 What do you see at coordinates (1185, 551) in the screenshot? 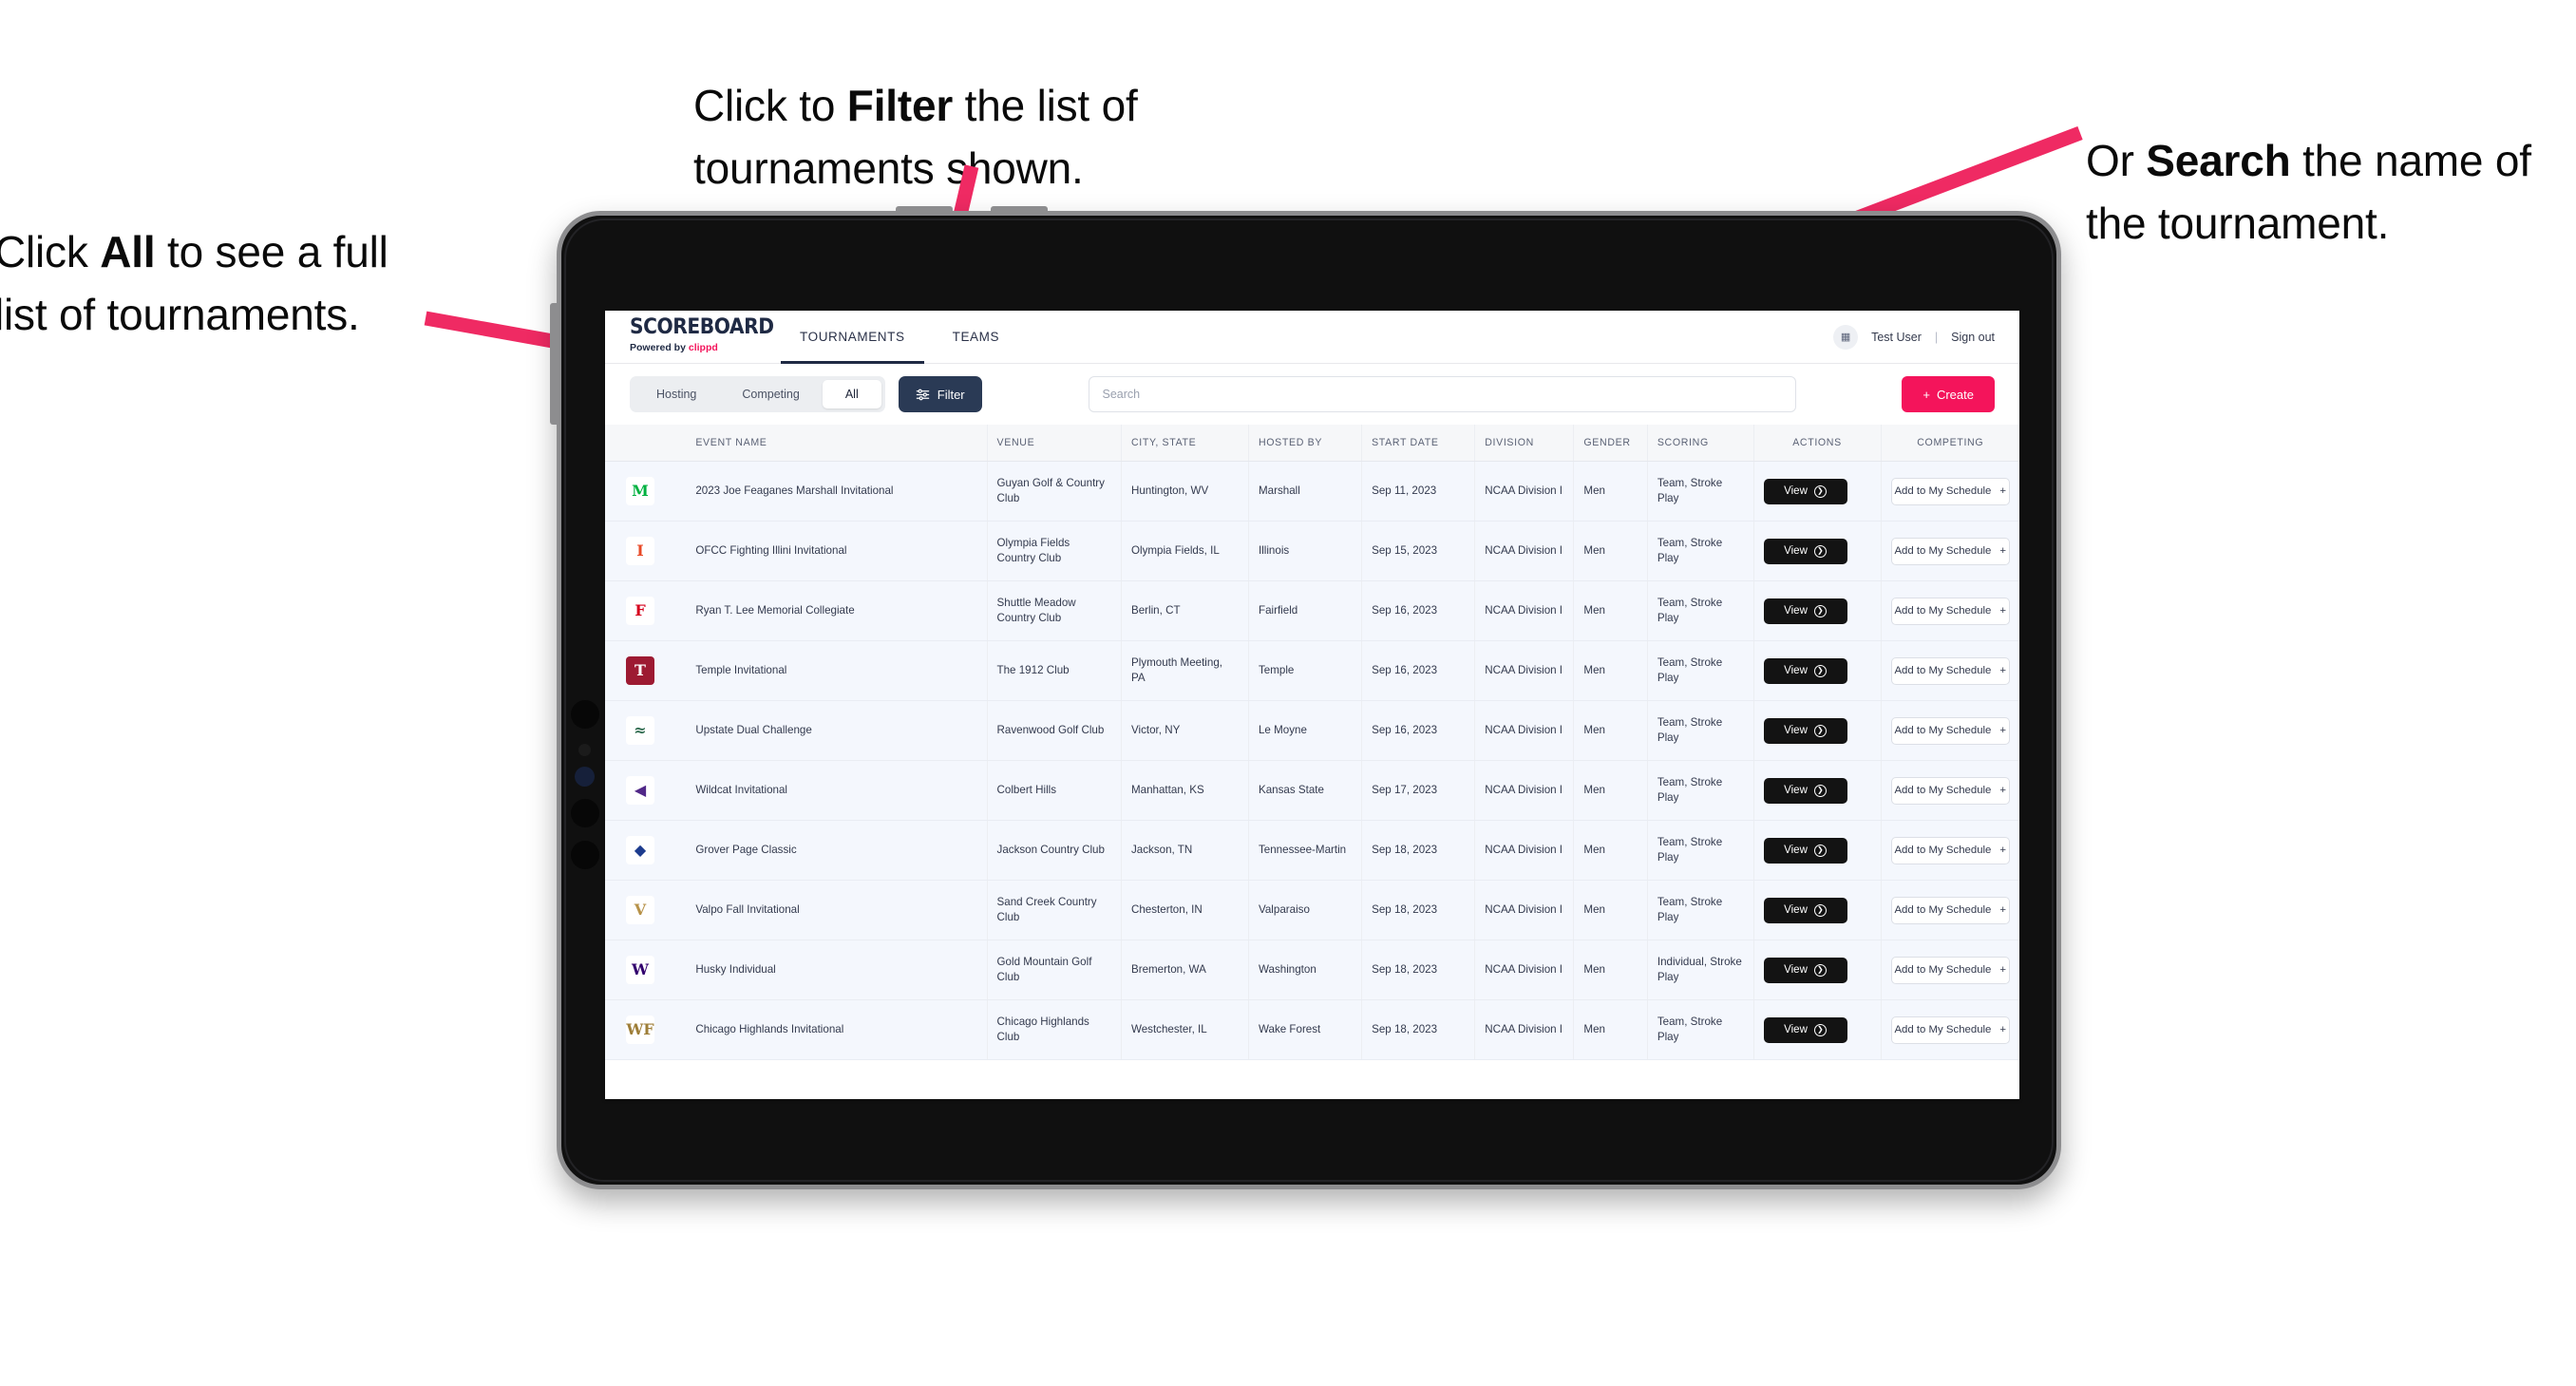
I see `table-cell-city-state: Olympia Fields, IL` at bounding box center [1185, 551].